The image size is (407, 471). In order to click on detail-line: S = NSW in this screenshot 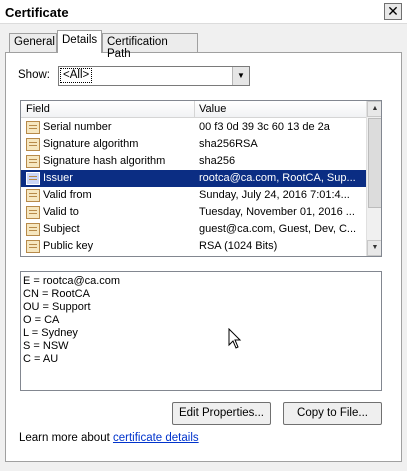, I will do `click(46, 346)`.